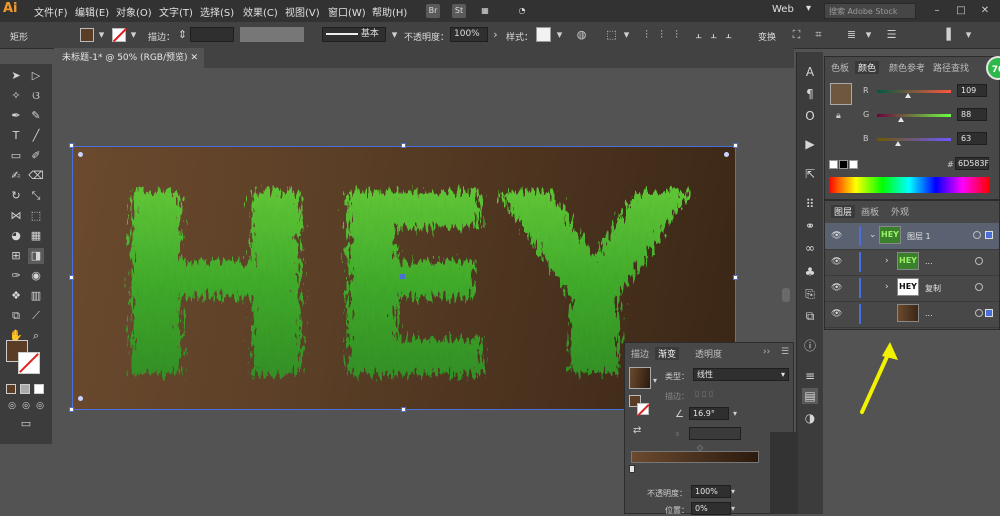  What do you see at coordinates (741, 374) in the screenshot?
I see `gradient-type-select: 线性 ▾` at bounding box center [741, 374].